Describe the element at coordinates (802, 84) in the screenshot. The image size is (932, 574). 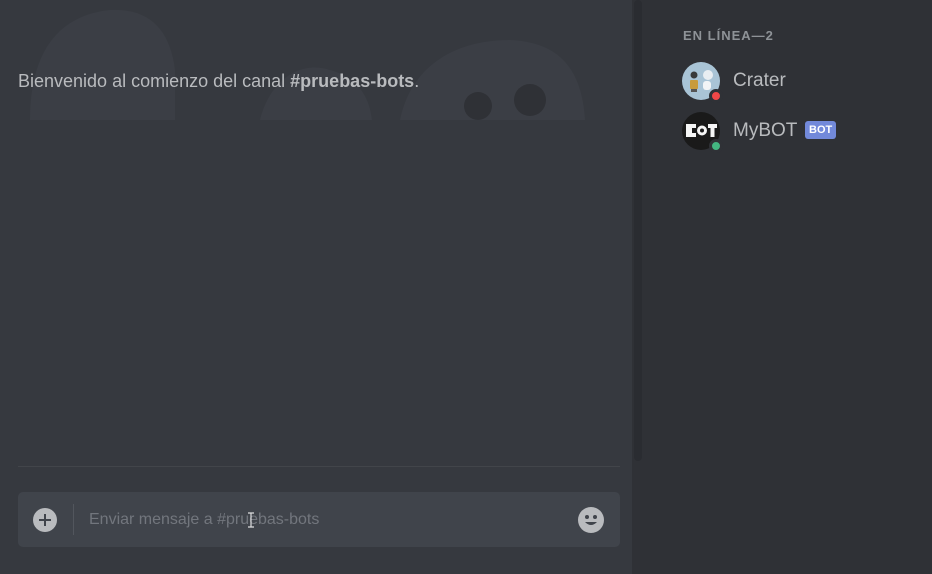
I see `member-item-crater: Crater` at that location.